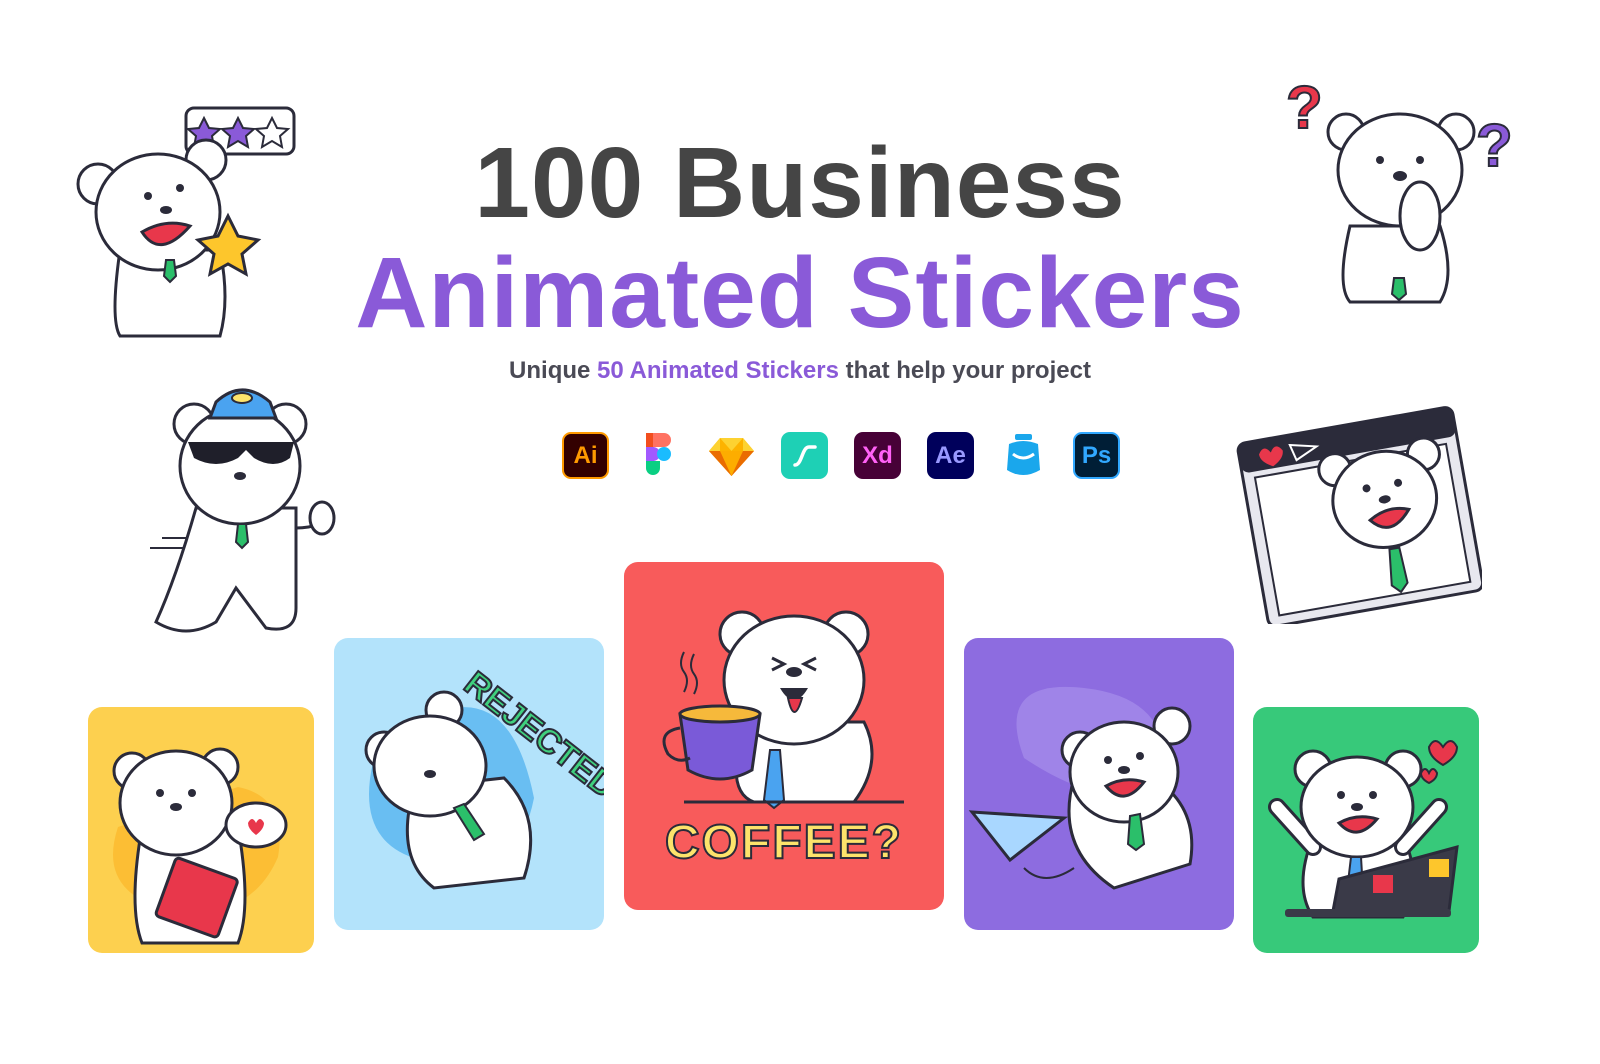 The image size is (1600, 1064). I want to click on bear-question-sticker: ? ?, so click(1399, 190).